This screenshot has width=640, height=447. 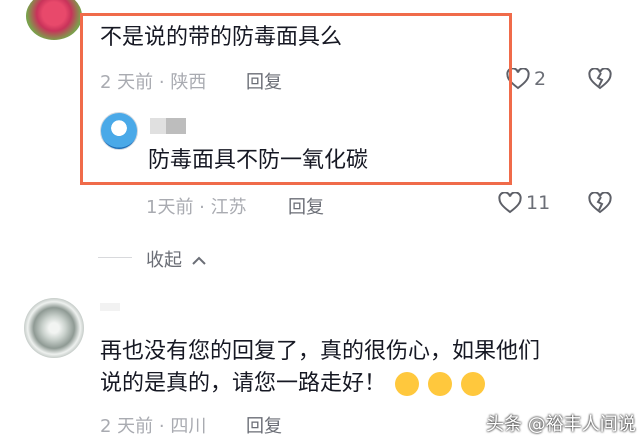 What do you see at coordinates (540, 79) in the screenshot?
I see `like-count: 2` at bounding box center [540, 79].